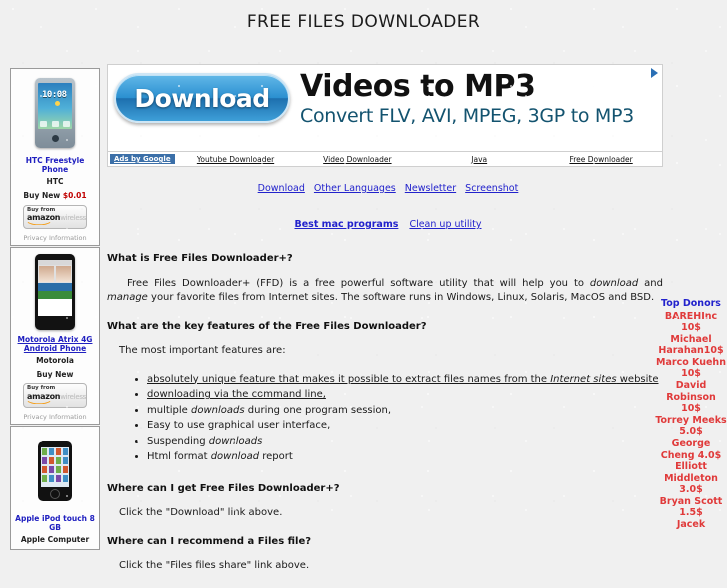 This screenshot has height=588, width=727. I want to click on htc-freestyle-phone-image: 10:08, so click(55, 113).